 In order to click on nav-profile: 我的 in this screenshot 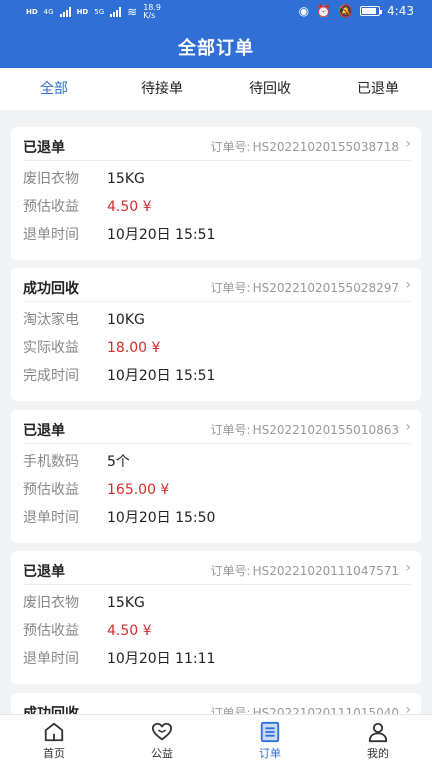, I will do `click(378, 741)`.